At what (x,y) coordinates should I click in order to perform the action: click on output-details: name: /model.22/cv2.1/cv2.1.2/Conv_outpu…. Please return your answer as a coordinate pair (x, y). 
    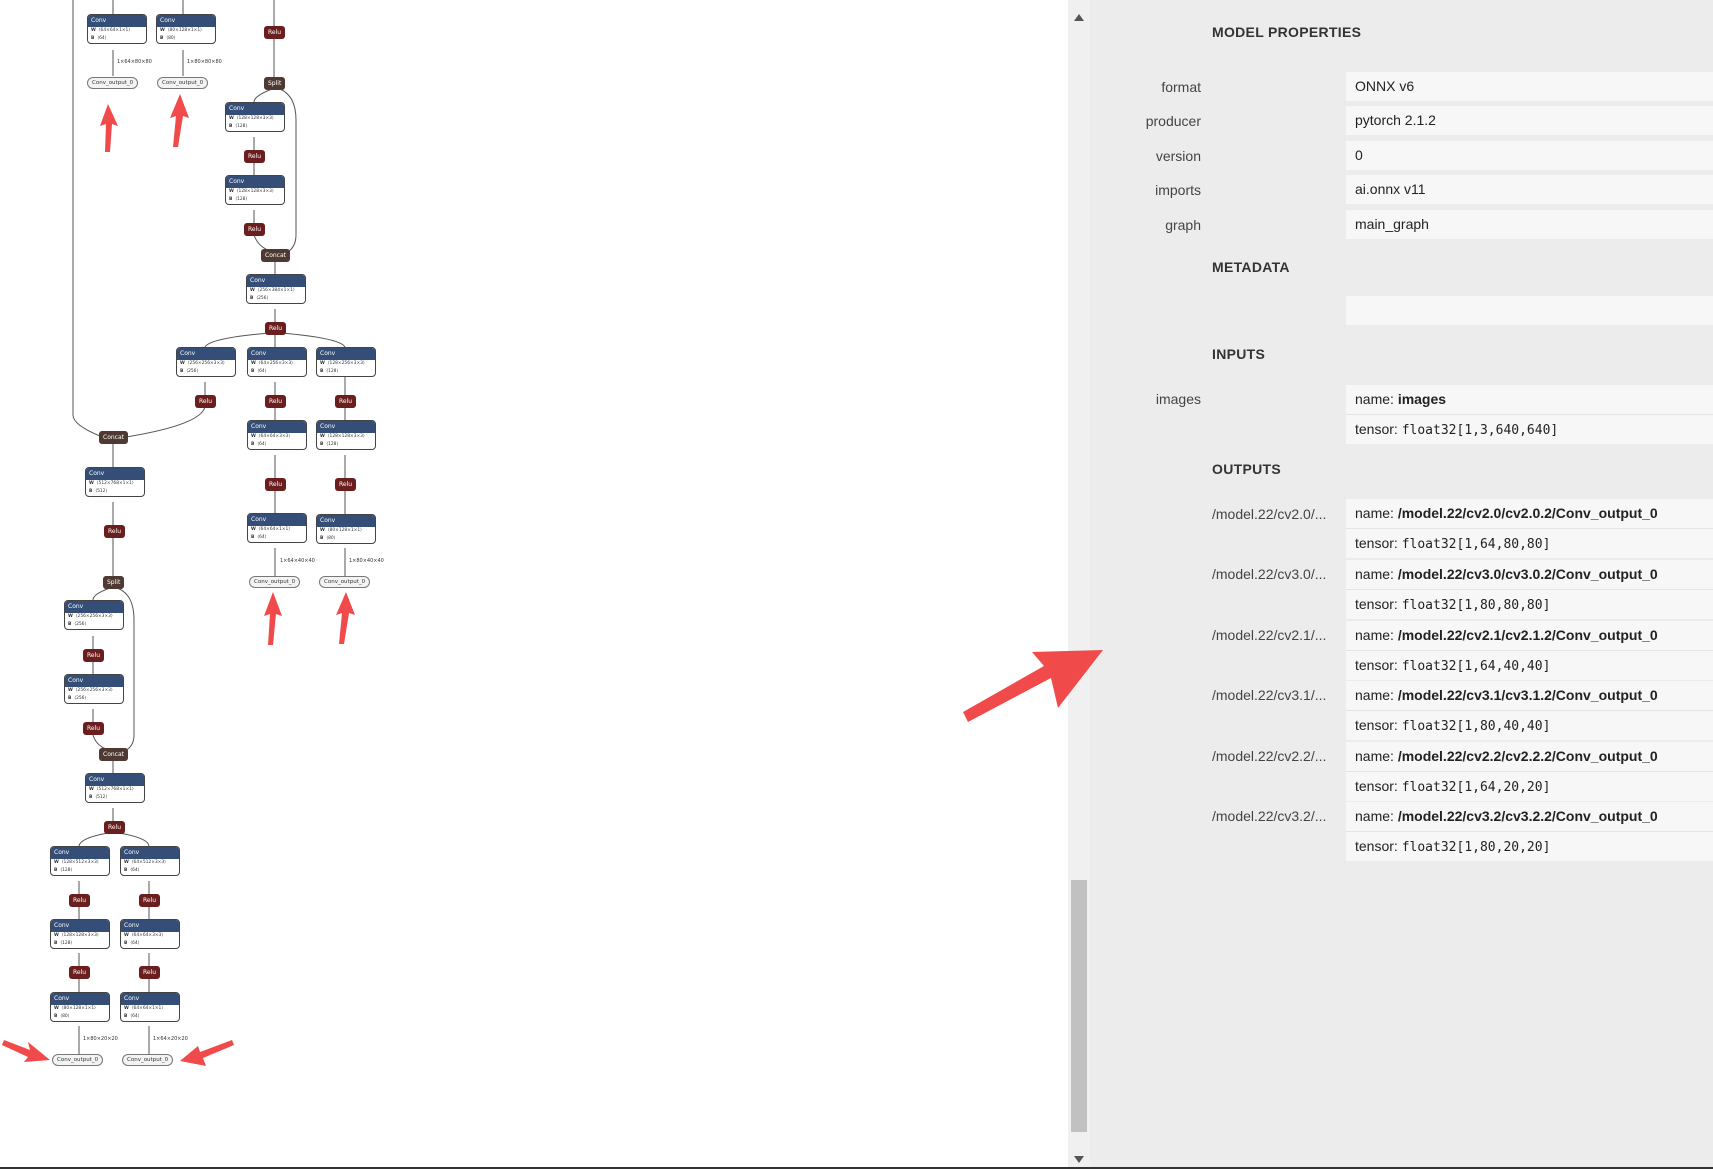
    Looking at the image, I should click on (1529, 650).